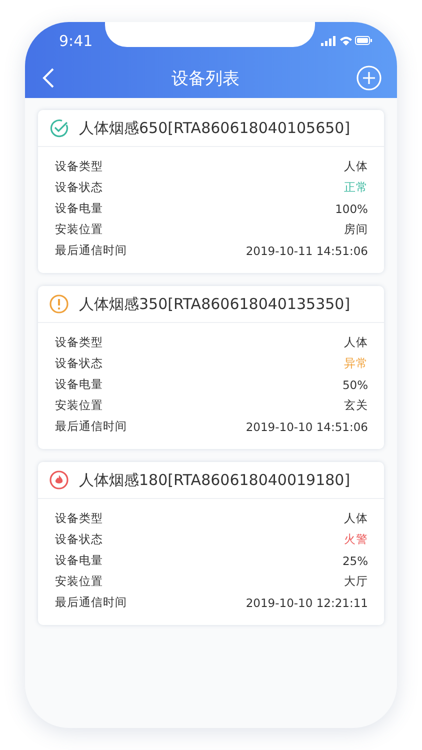 The width and height of the screenshot is (422, 750). Describe the element at coordinates (356, 363) in the screenshot. I see `status-value: 异常` at that location.